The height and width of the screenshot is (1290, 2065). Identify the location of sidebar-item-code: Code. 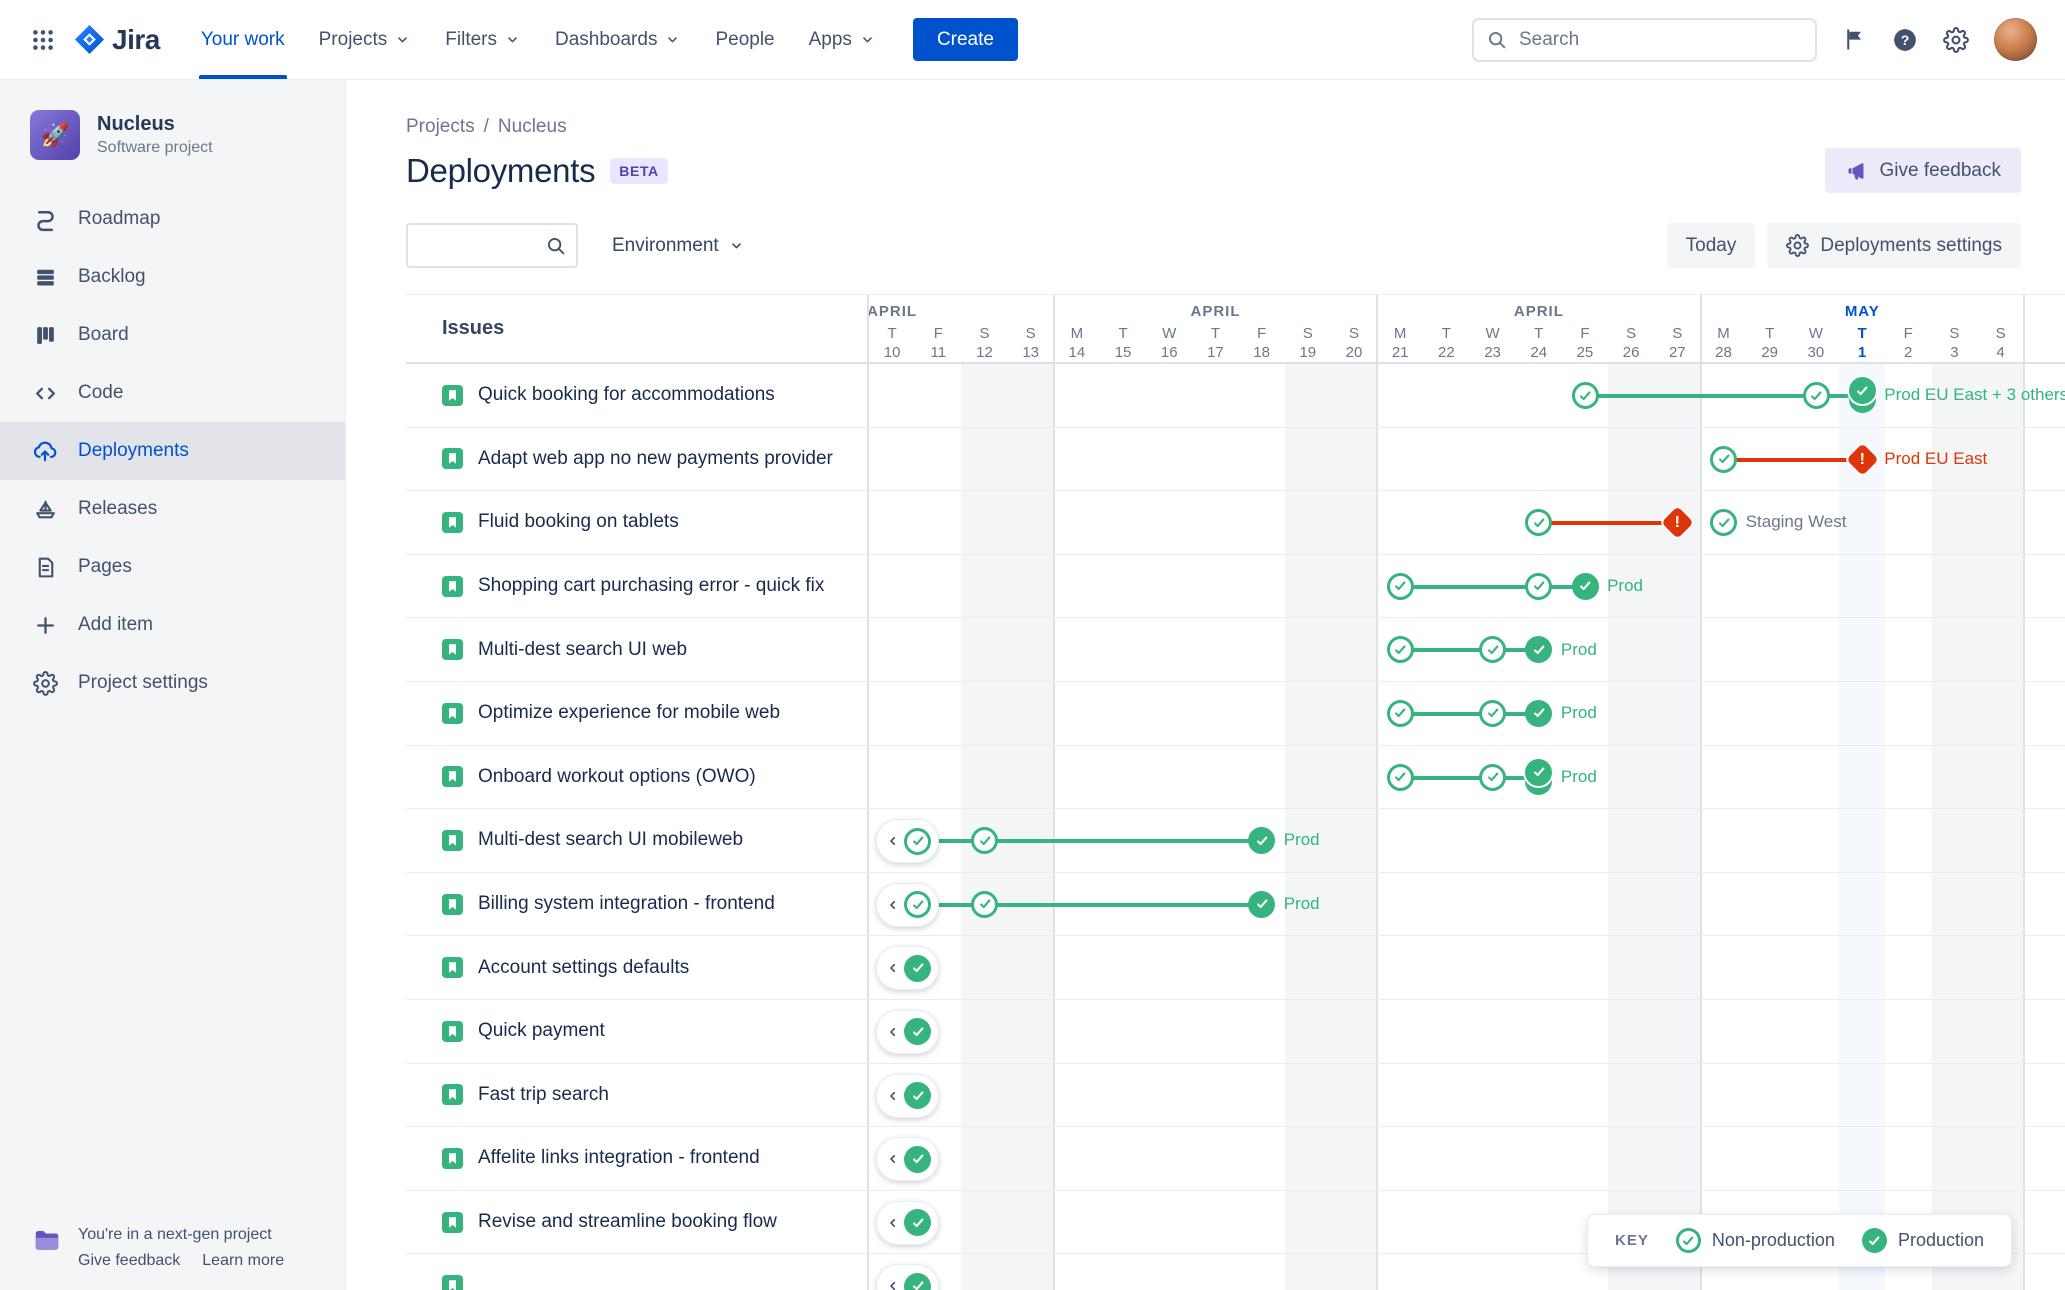
(172, 393).